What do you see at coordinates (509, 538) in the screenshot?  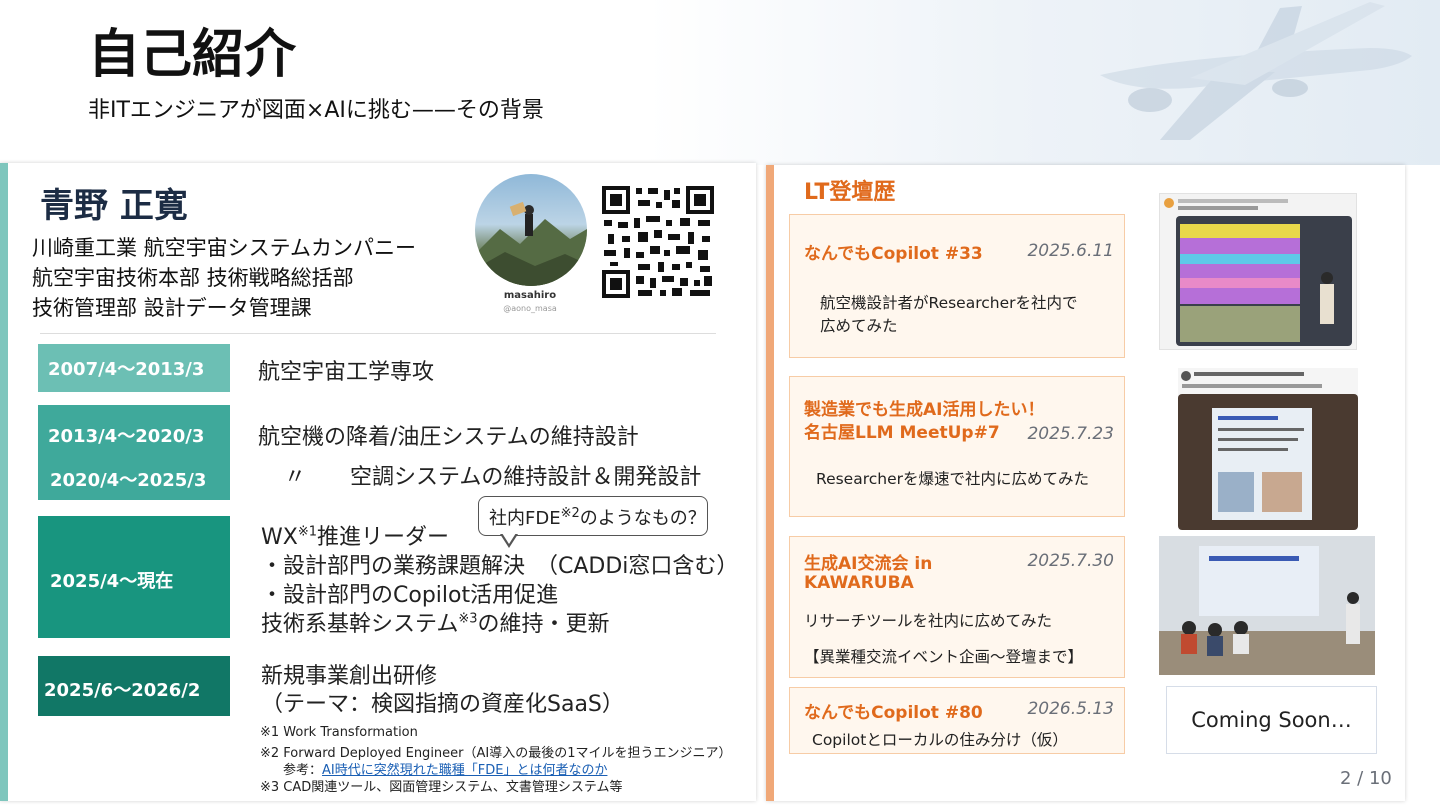 I see `callout-tail-fill` at bounding box center [509, 538].